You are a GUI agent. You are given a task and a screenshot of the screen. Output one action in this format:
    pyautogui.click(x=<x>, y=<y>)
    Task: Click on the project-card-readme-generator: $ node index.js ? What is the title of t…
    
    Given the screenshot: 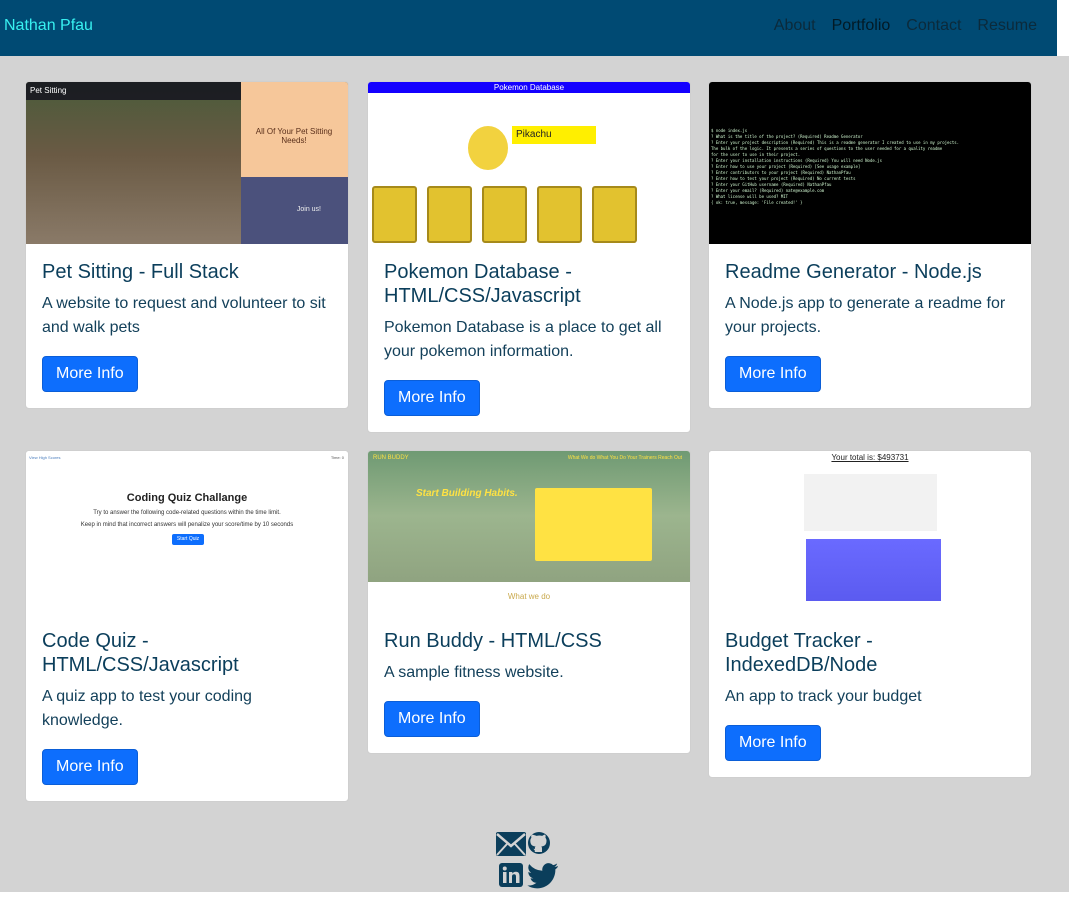 What is the action you would take?
    pyautogui.click(x=870, y=245)
    